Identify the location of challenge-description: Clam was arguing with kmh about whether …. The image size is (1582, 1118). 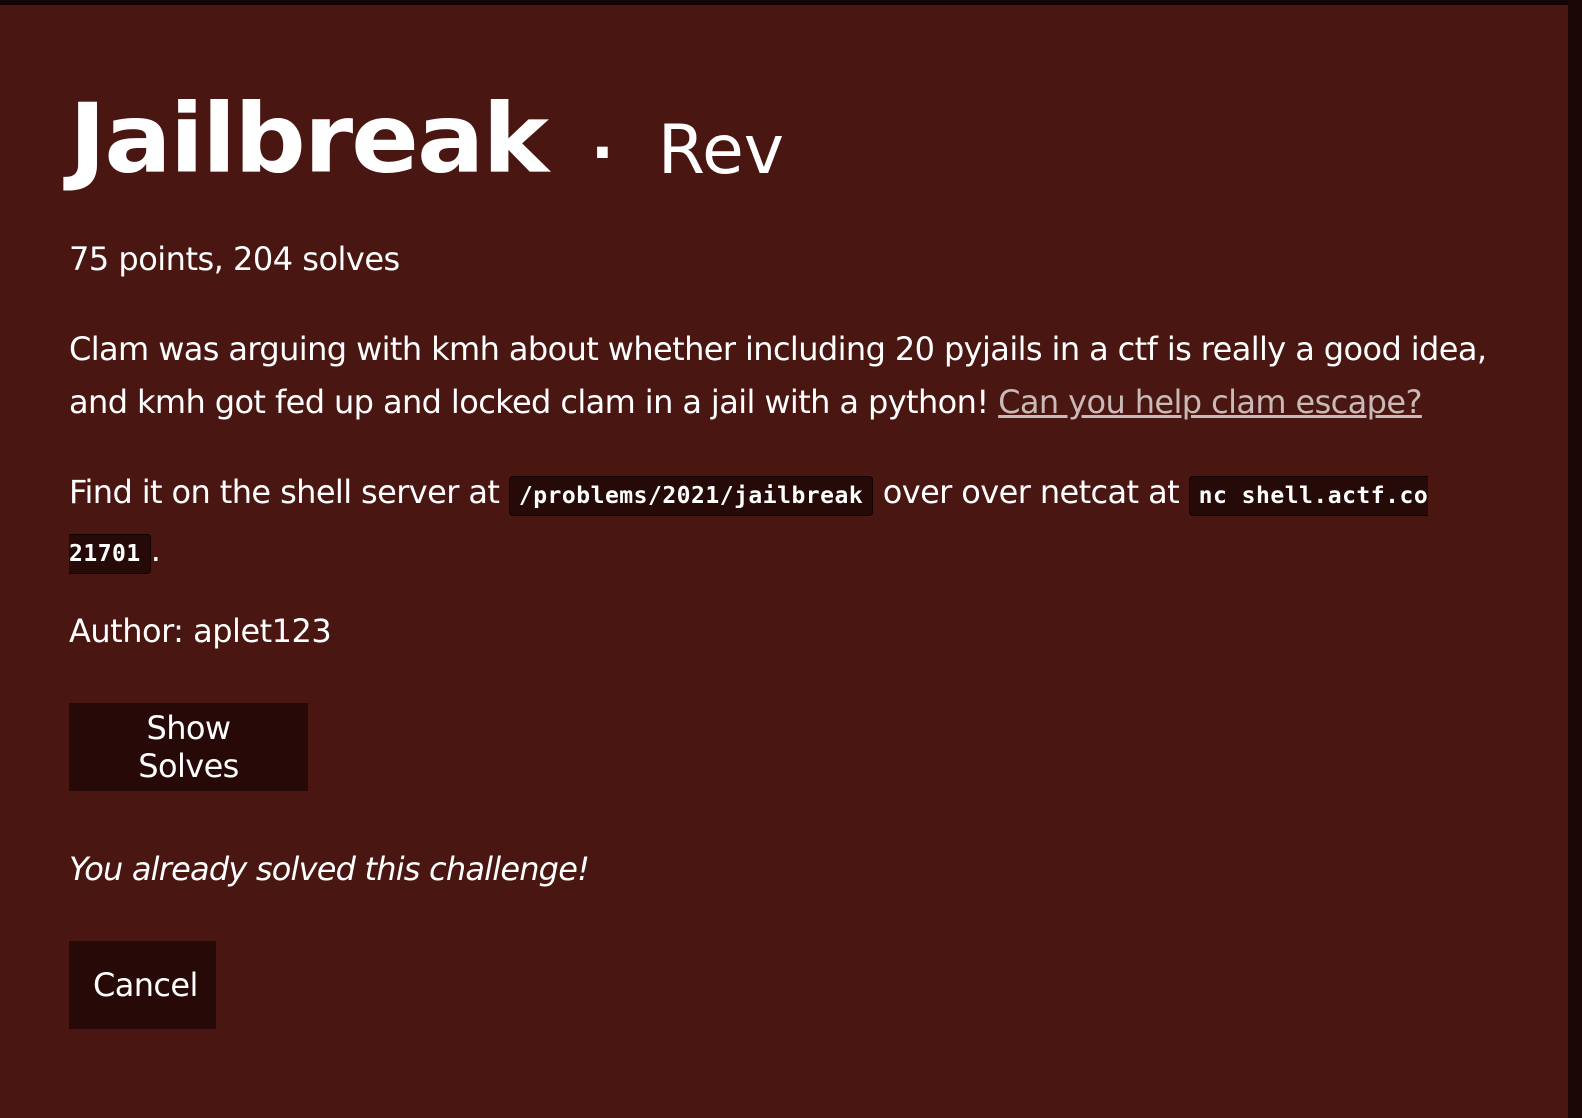
(784, 376).